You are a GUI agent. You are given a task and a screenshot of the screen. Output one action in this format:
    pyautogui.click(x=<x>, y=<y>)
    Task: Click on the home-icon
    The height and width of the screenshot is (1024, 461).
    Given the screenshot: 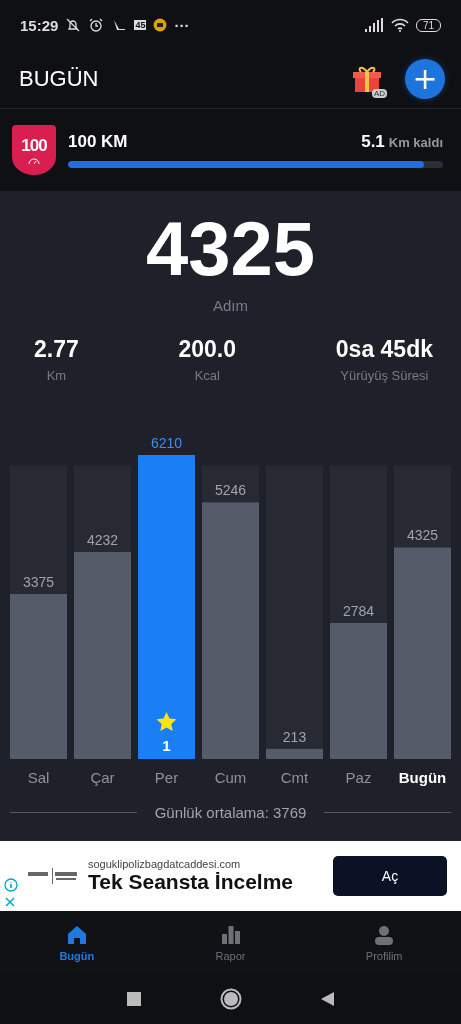 What is the action you would take?
    pyautogui.click(x=76, y=934)
    